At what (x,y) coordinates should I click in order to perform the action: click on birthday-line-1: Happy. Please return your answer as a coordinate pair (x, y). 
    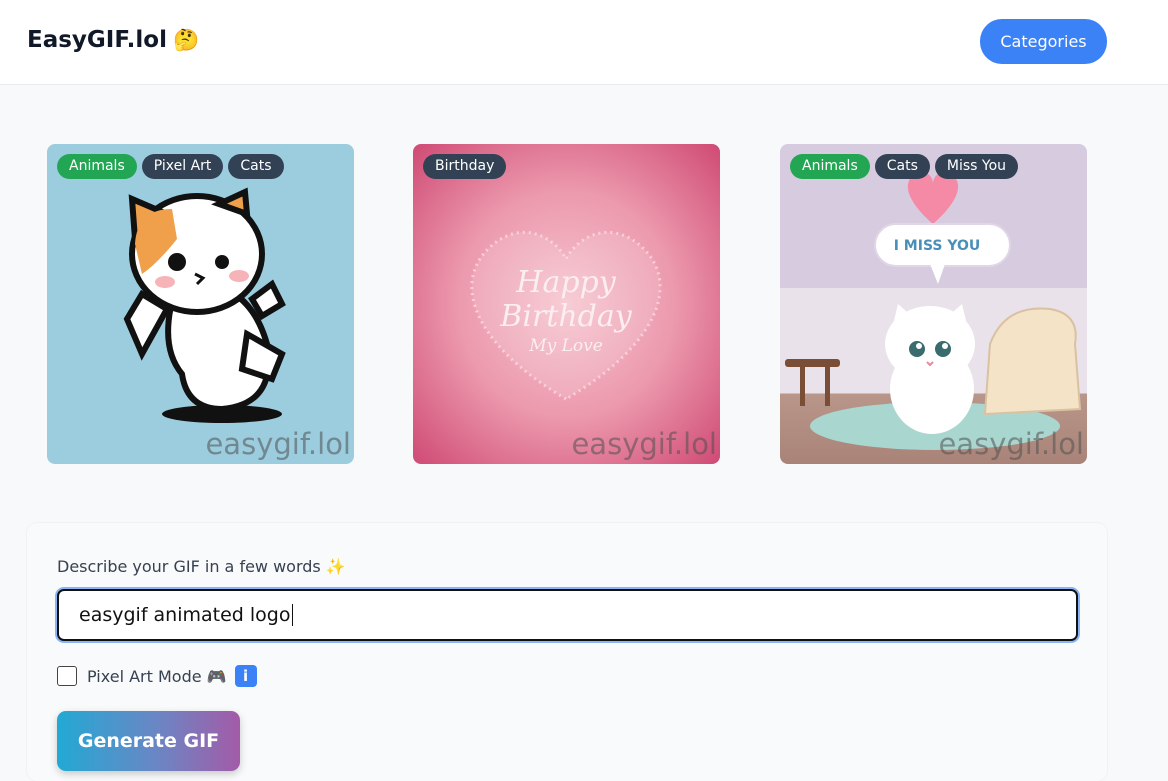
    Looking at the image, I should click on (565, 282).